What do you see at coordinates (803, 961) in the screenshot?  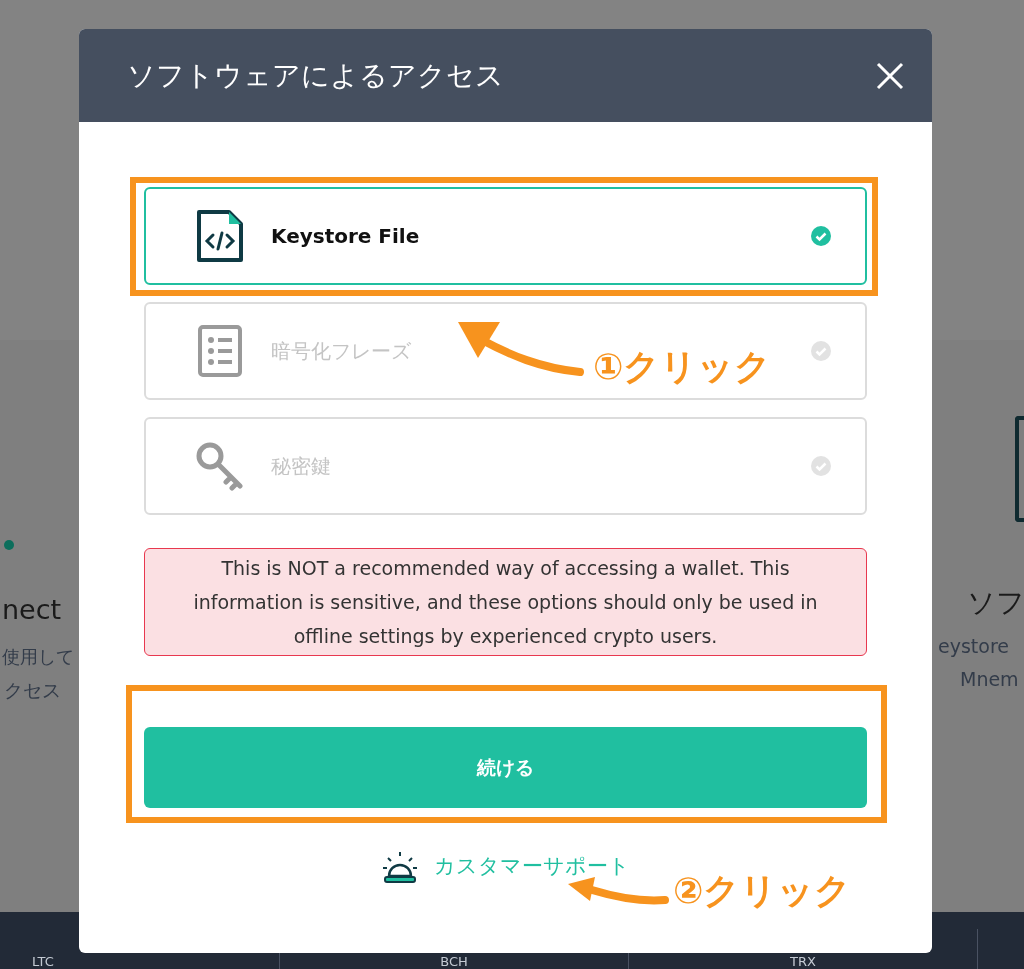 I see `ticker-label: TRX` at bounding box center [803, 961].